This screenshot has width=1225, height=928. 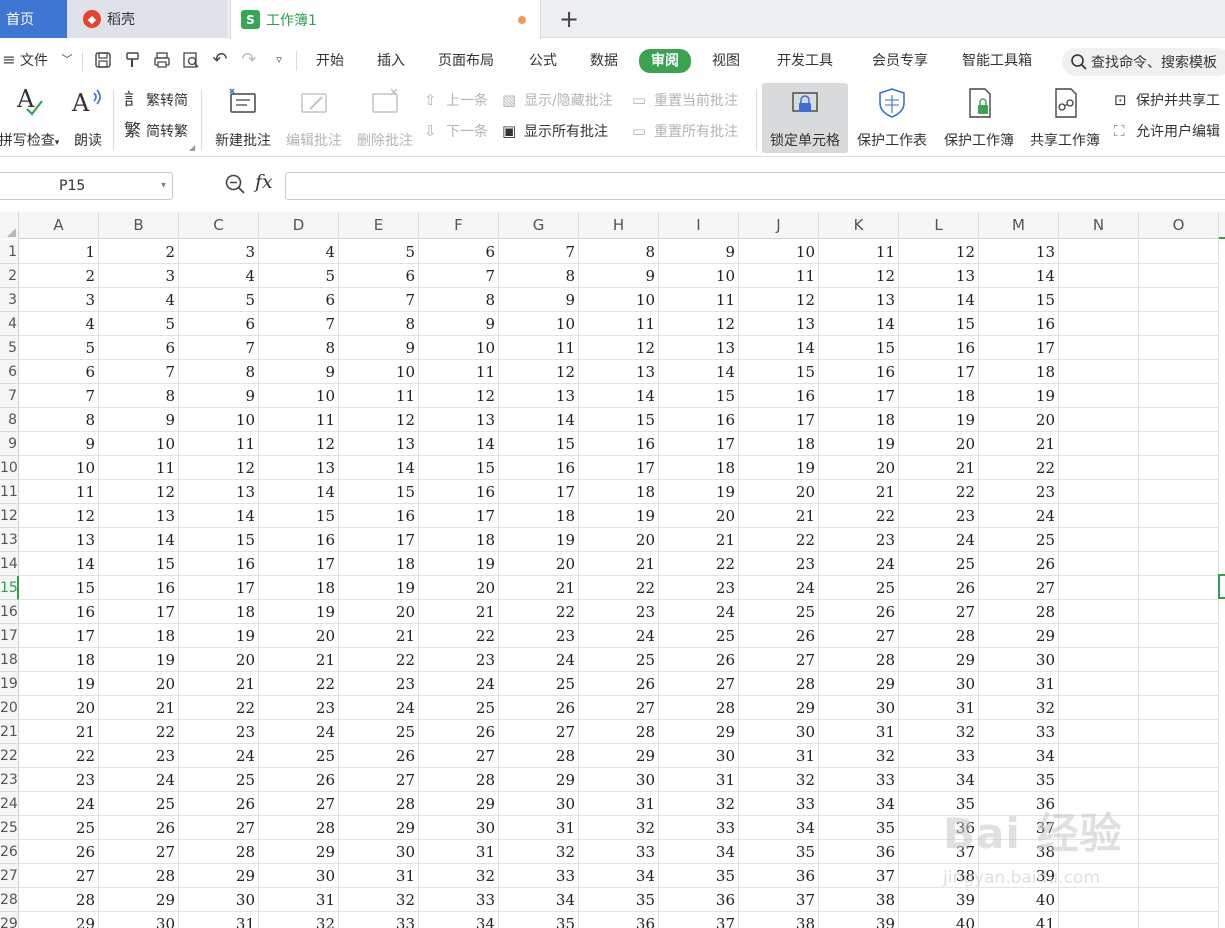 What do you see at coordinates (619, 348) in the screenshot?
I see `cell-h5: 12` at bounding box center [619, 348].